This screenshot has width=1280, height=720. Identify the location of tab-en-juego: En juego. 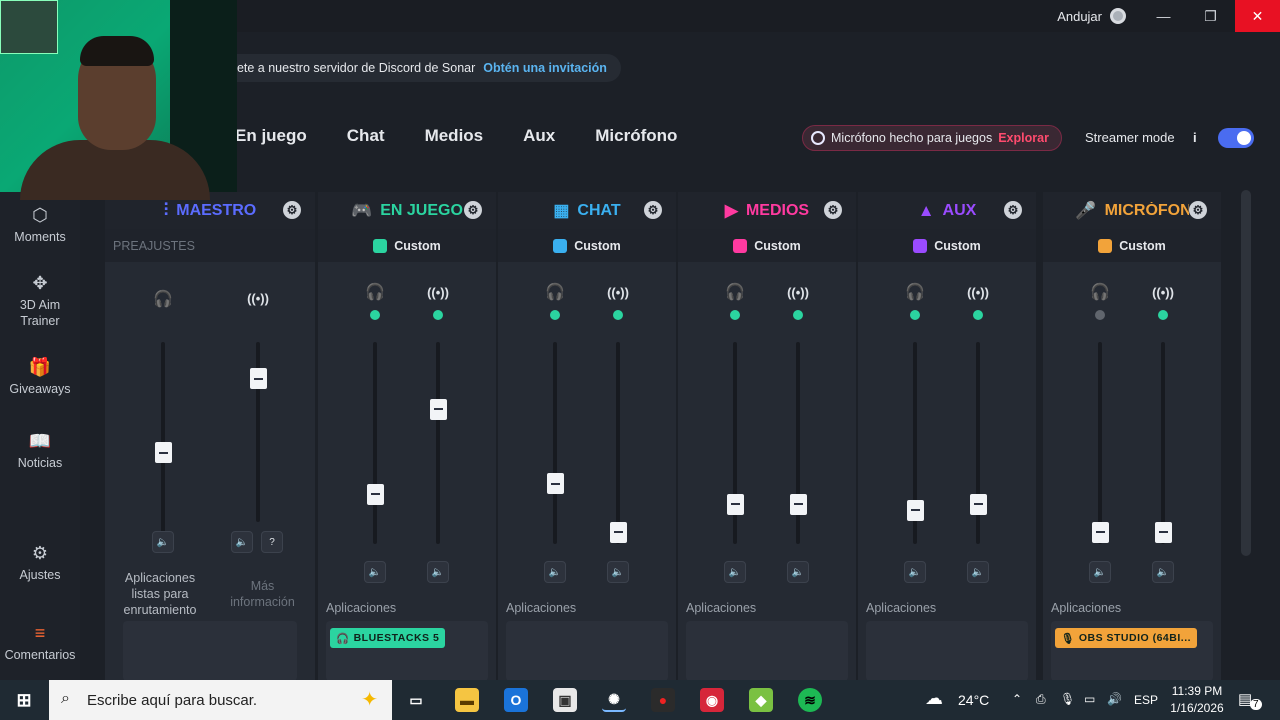
(271, 136).